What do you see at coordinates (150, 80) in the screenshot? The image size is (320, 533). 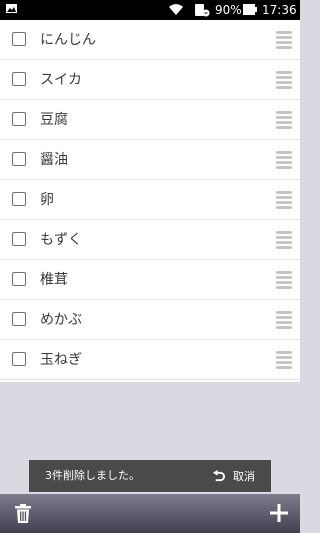 I see `list-item: スイカ` at bounding box center [150, 80].